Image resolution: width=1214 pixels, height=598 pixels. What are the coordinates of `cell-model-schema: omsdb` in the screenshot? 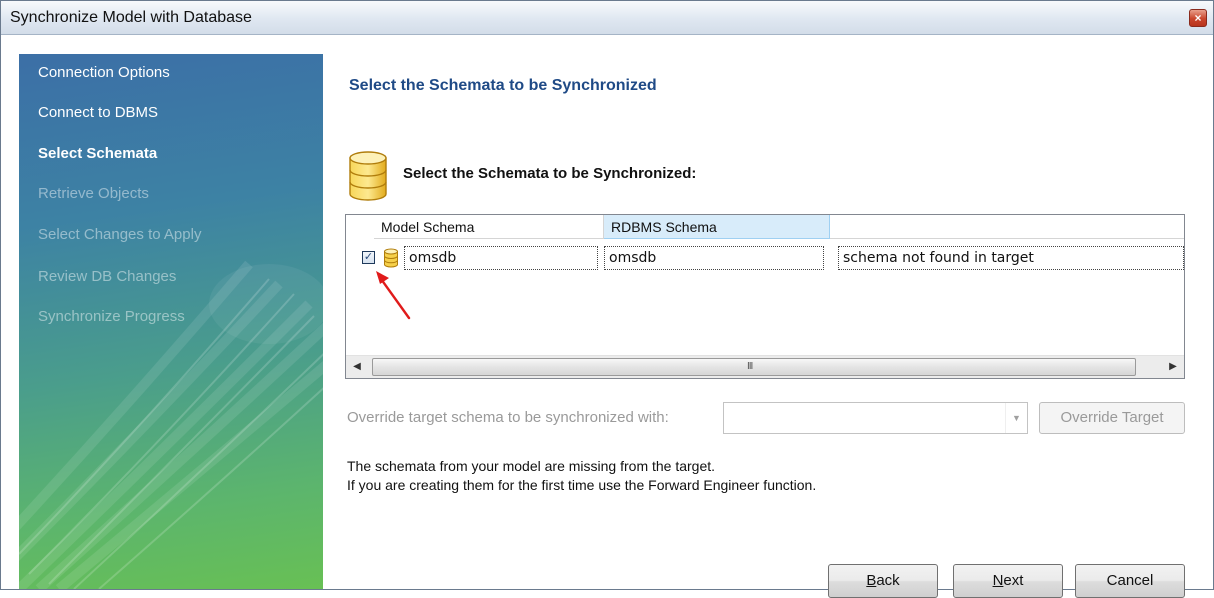 It's located at (501, 258).